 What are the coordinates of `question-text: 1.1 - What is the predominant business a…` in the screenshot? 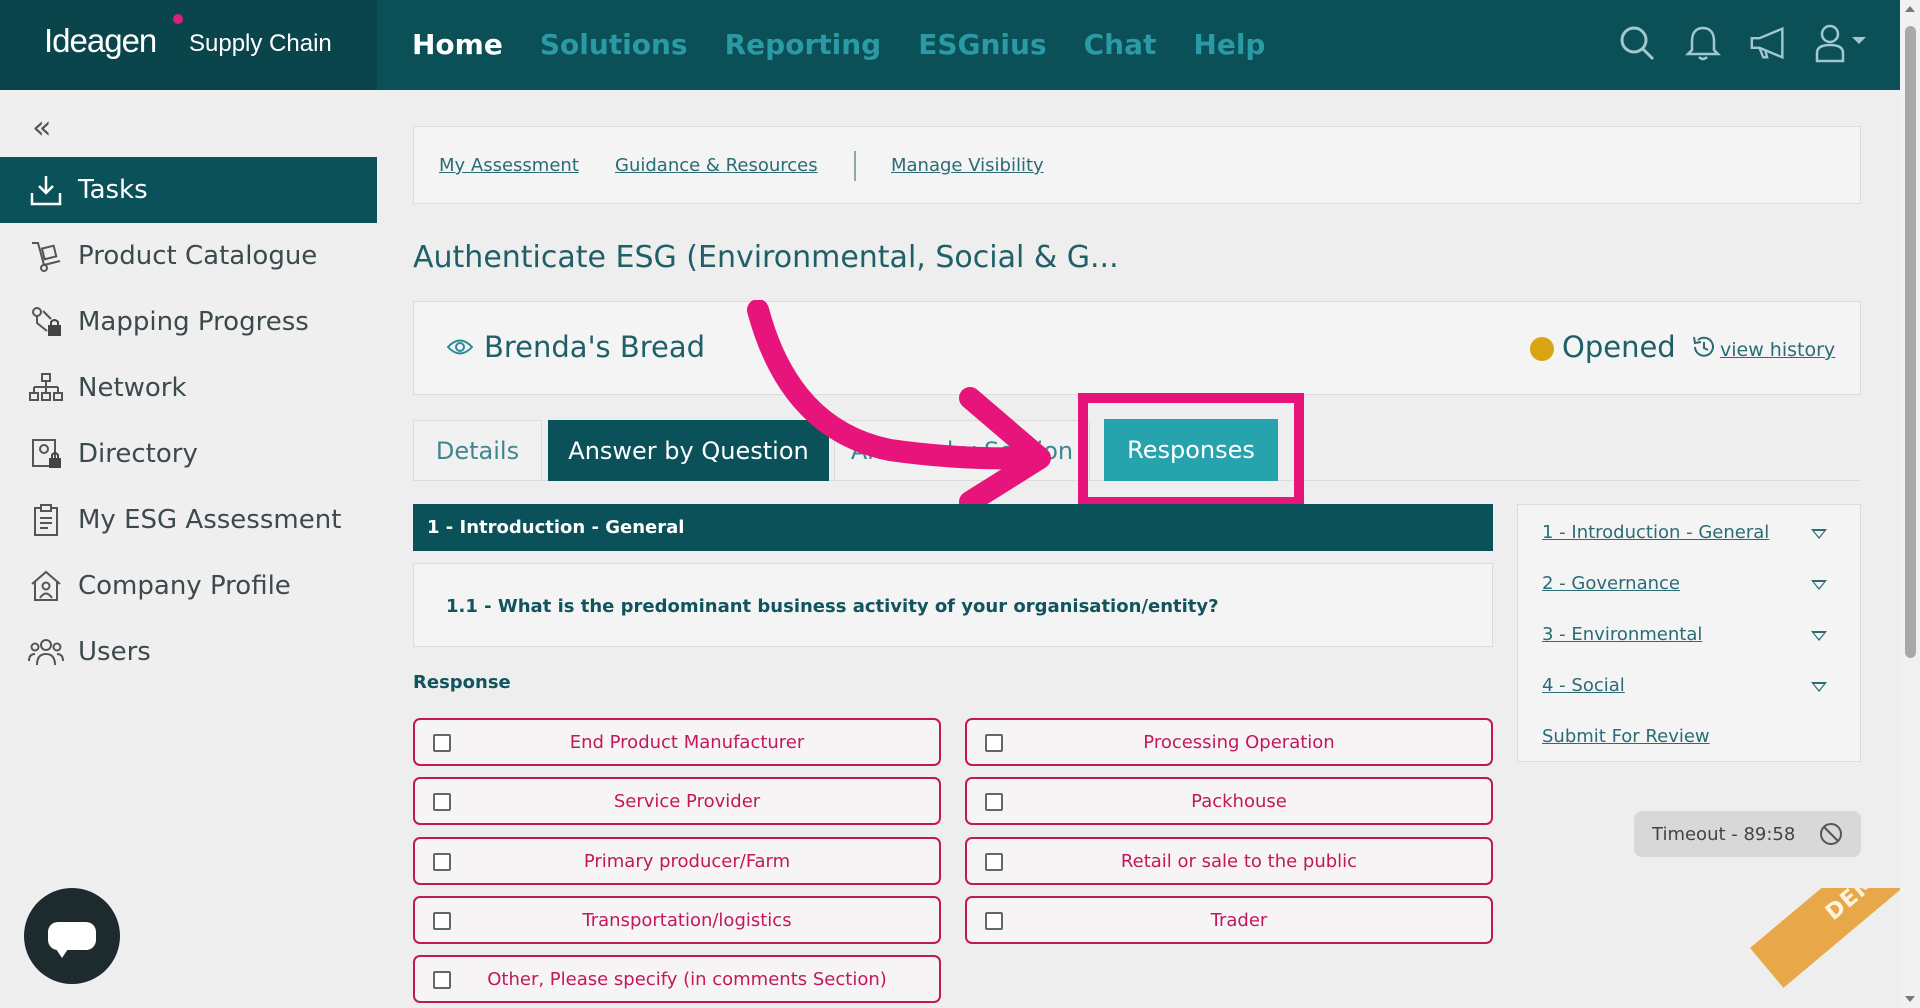 It's located at (832, 606).